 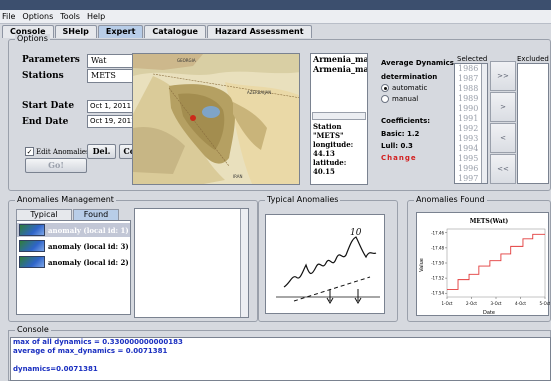 I want to click on start-date-label: Start Date, so click(x=48, y=106).